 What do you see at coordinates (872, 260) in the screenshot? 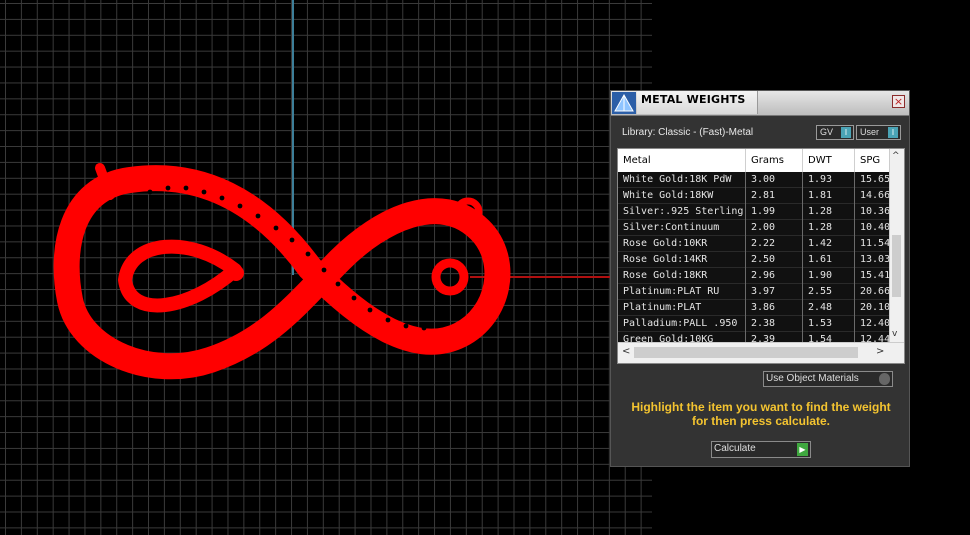
I see `spg-cell: 13.03` at bounding box center [872, 260].